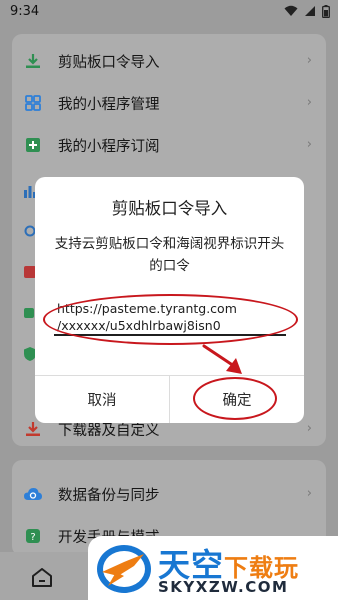 The height and width of the screenshot is (600, 338). What do you see at coordinates (223, 587) in the screenshot?
I see `watermark-en-text: SKYXZW.COM` at bounding box center [223, 587].